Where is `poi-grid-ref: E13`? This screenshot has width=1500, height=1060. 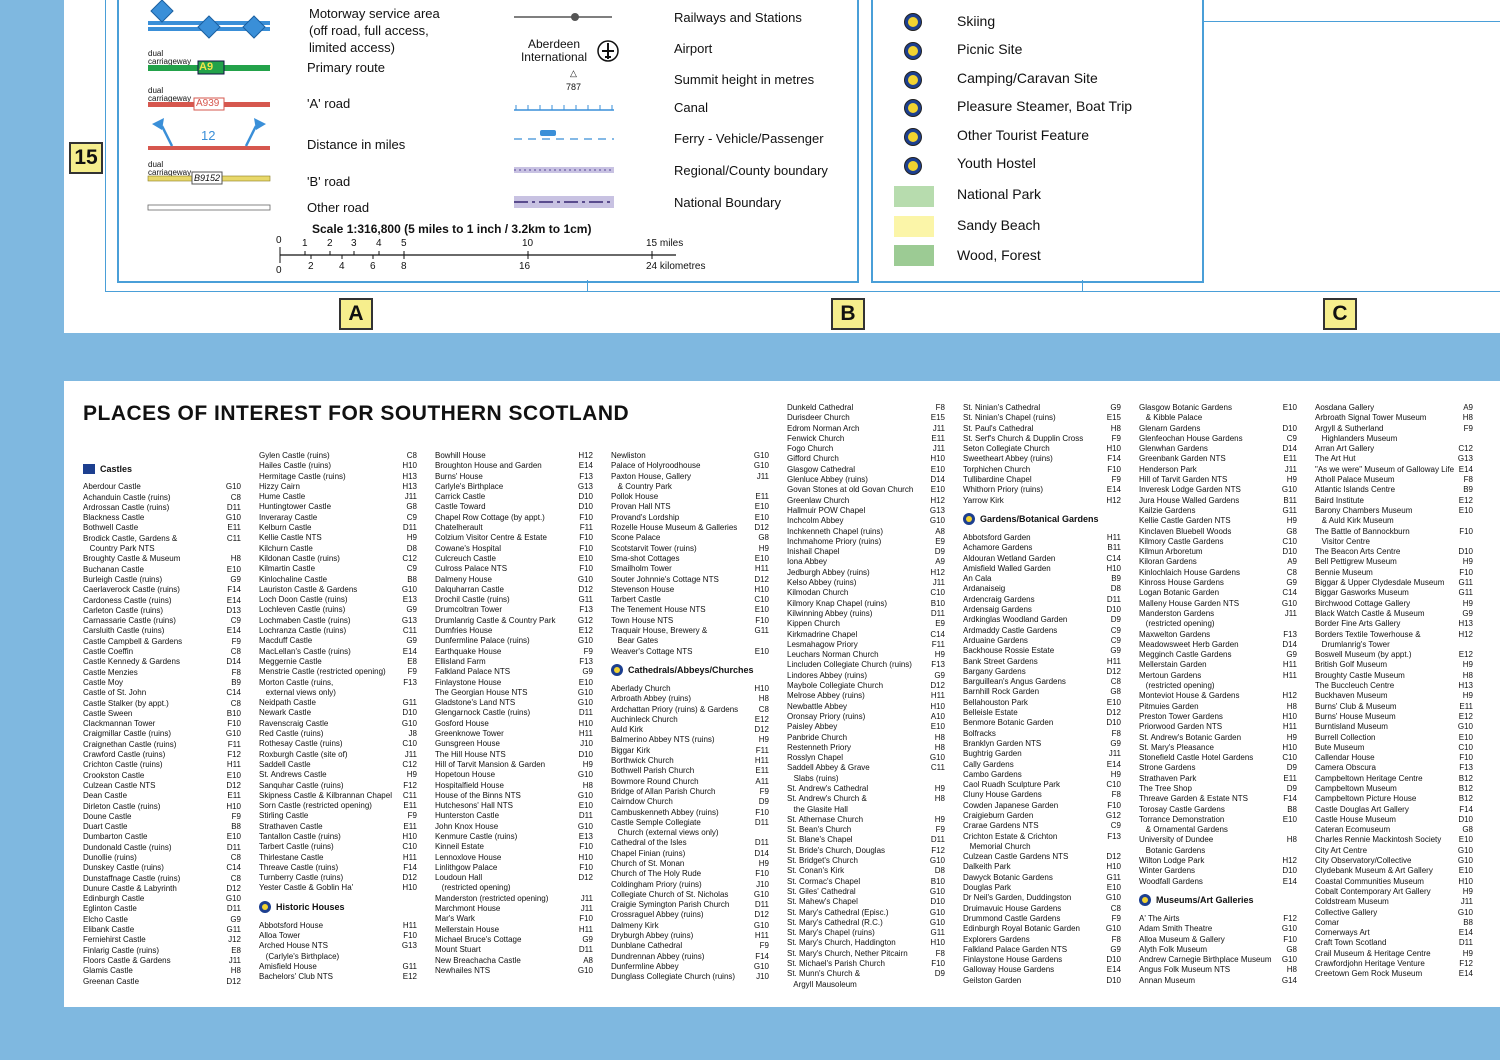
poi-grid-ref: E13 is located at coordinates (409, 600).